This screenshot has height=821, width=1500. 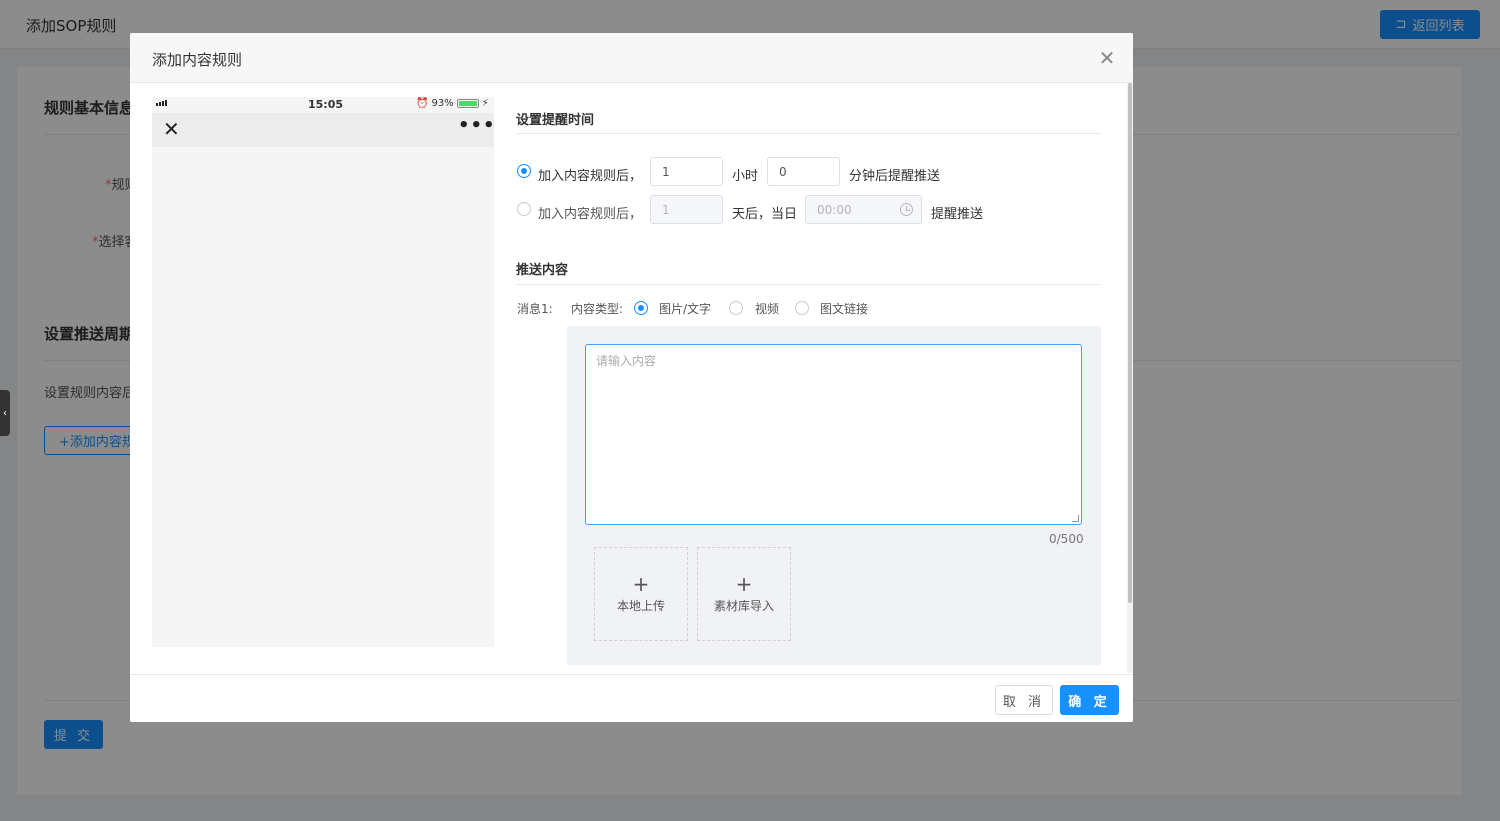 What do you see at coordinates (524, 171) in the screenshot?
I see `radio-hours-minutes` at bounding box center [524, 171].